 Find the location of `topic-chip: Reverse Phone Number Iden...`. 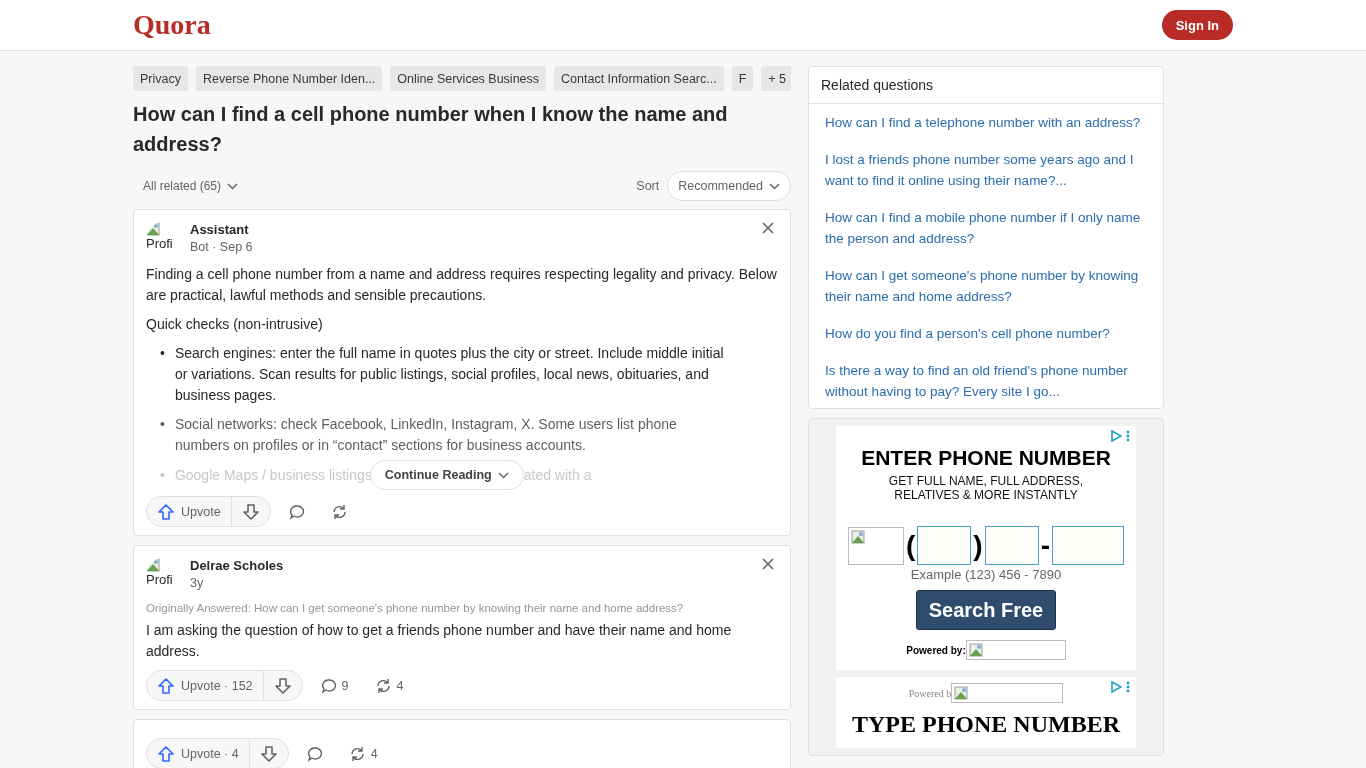

topic-chip: Reverse Phone Number Iden... is located at coordinates (289, 78).